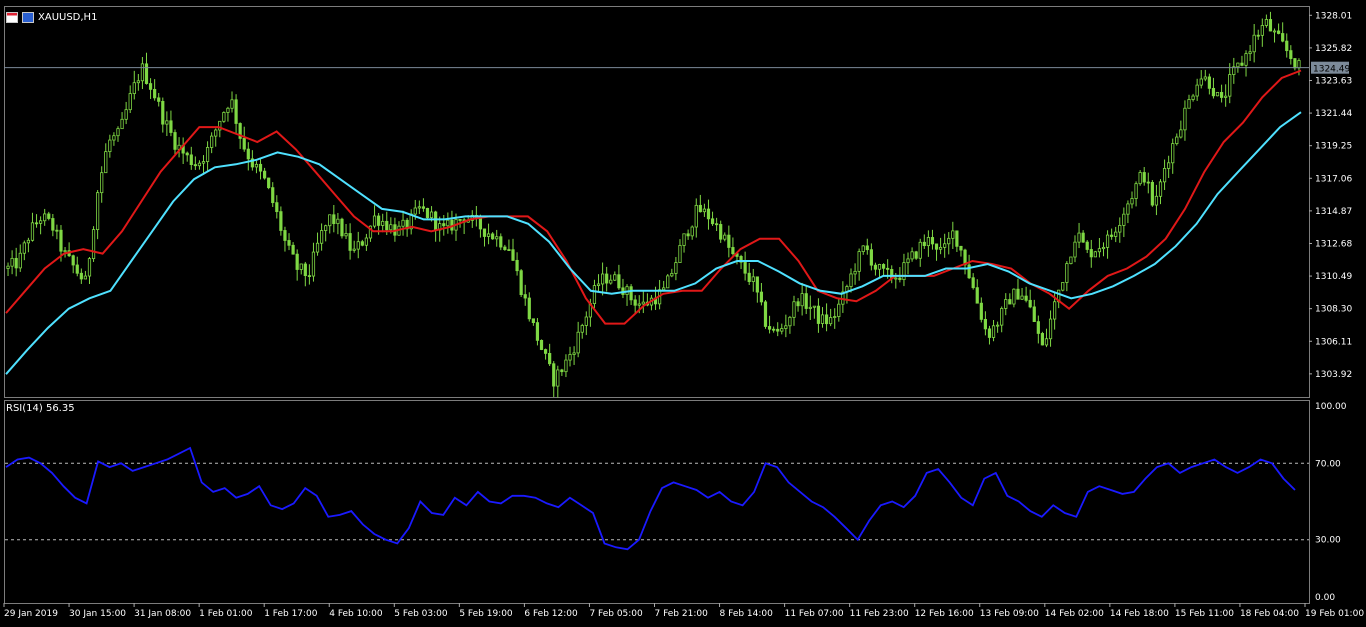 The height and width of the screenshot is (627, 1366). What do you see at coordinates (356, 614) in the screenshot?
I see `time-tick-label: 4 Feb 10:00` at bounding box center [356, 614].